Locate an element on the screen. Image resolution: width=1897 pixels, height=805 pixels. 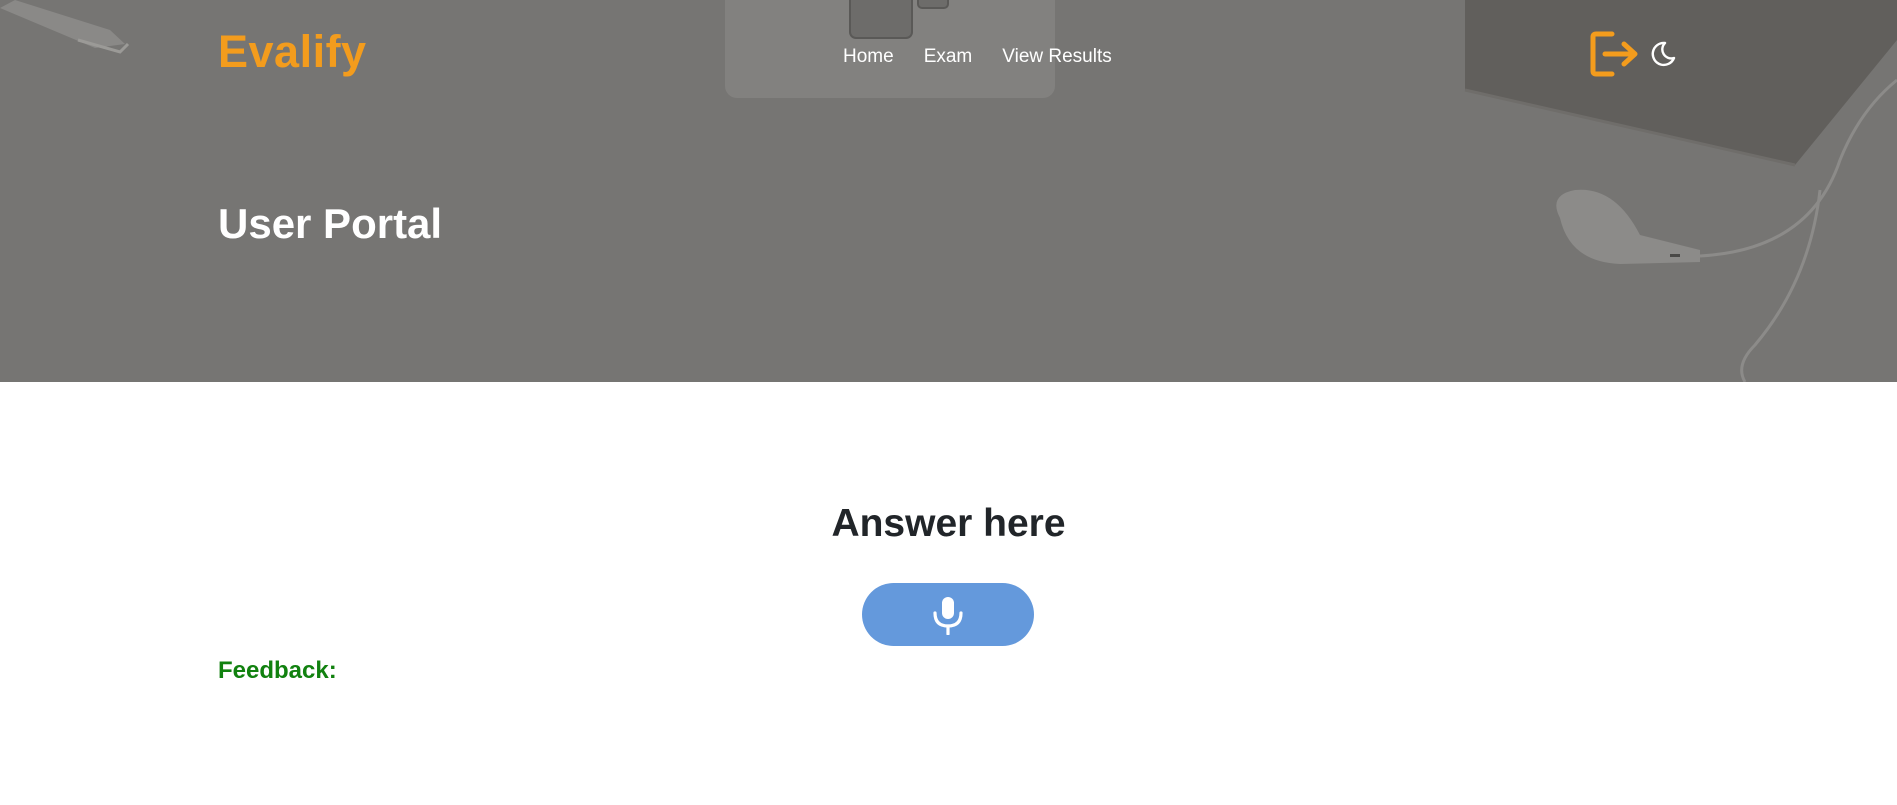
theme-toggle-button is located at coordinates (1663, 54).